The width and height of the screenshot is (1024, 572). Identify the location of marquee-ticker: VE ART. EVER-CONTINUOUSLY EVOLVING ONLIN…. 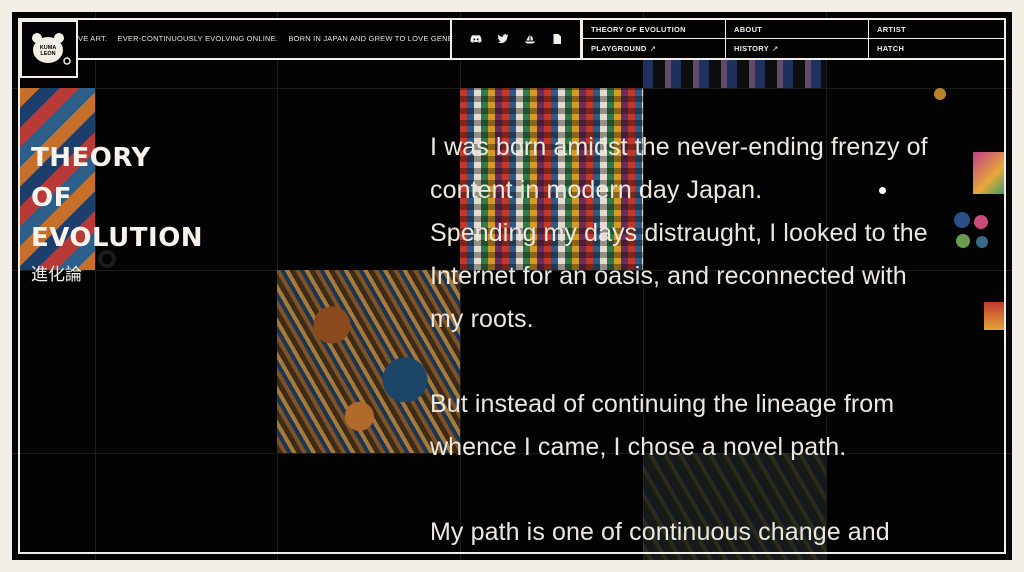
(268, 39).